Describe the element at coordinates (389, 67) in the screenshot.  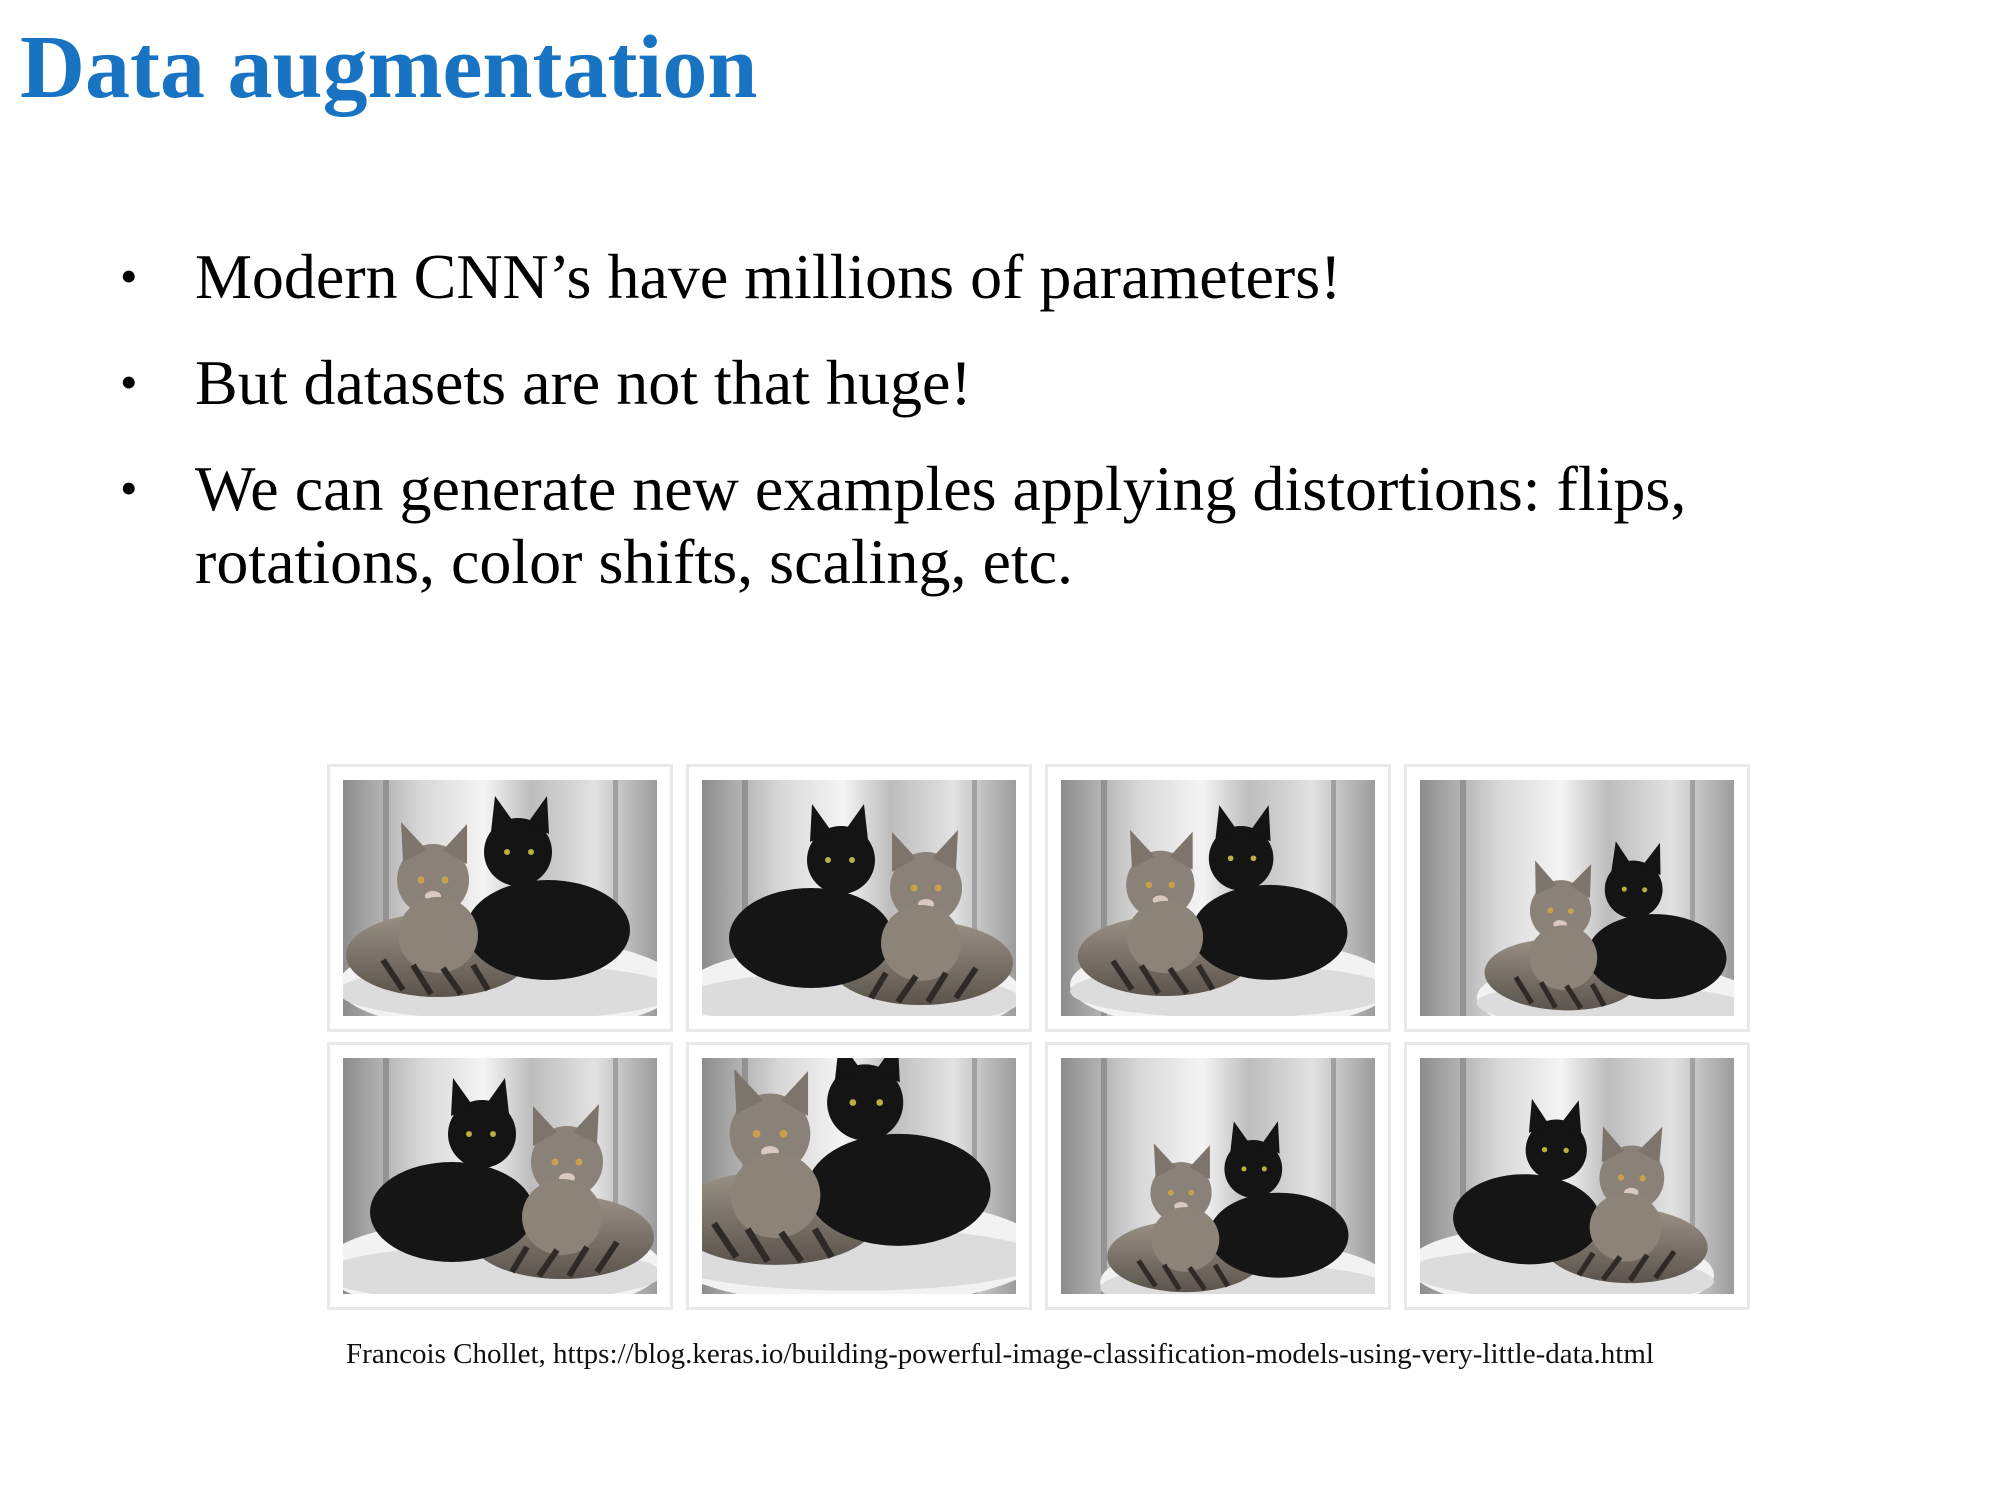
I see `slide-title: Data augmentation` at that location.